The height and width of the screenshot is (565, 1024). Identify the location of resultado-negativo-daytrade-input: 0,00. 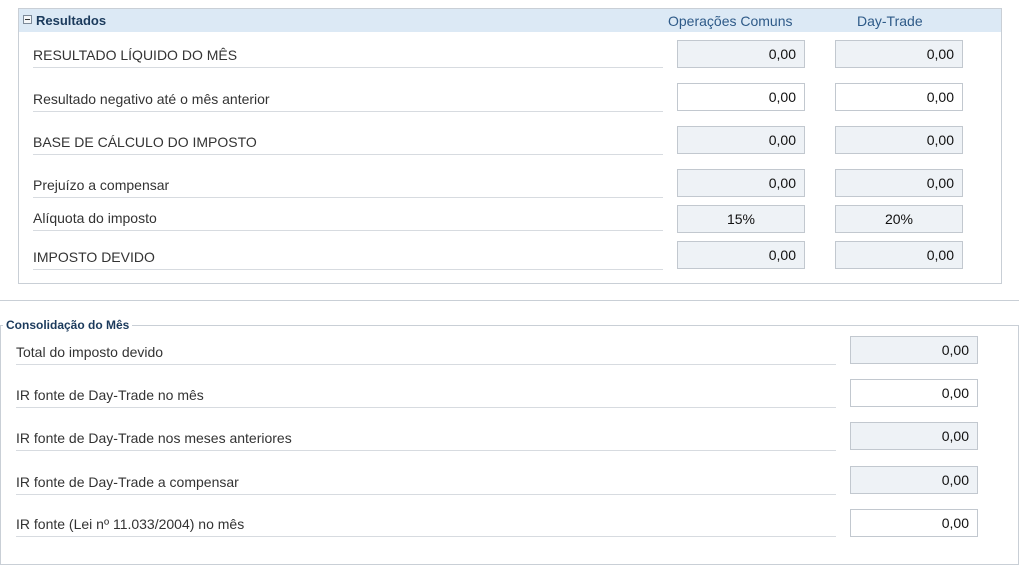
(899, 97).